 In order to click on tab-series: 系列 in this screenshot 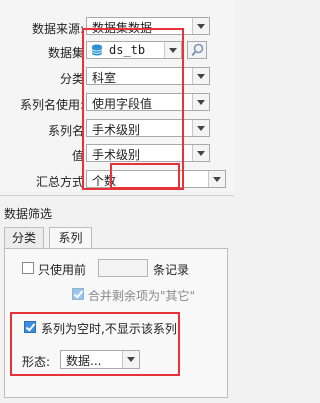, I will do `click(70, 238)`.